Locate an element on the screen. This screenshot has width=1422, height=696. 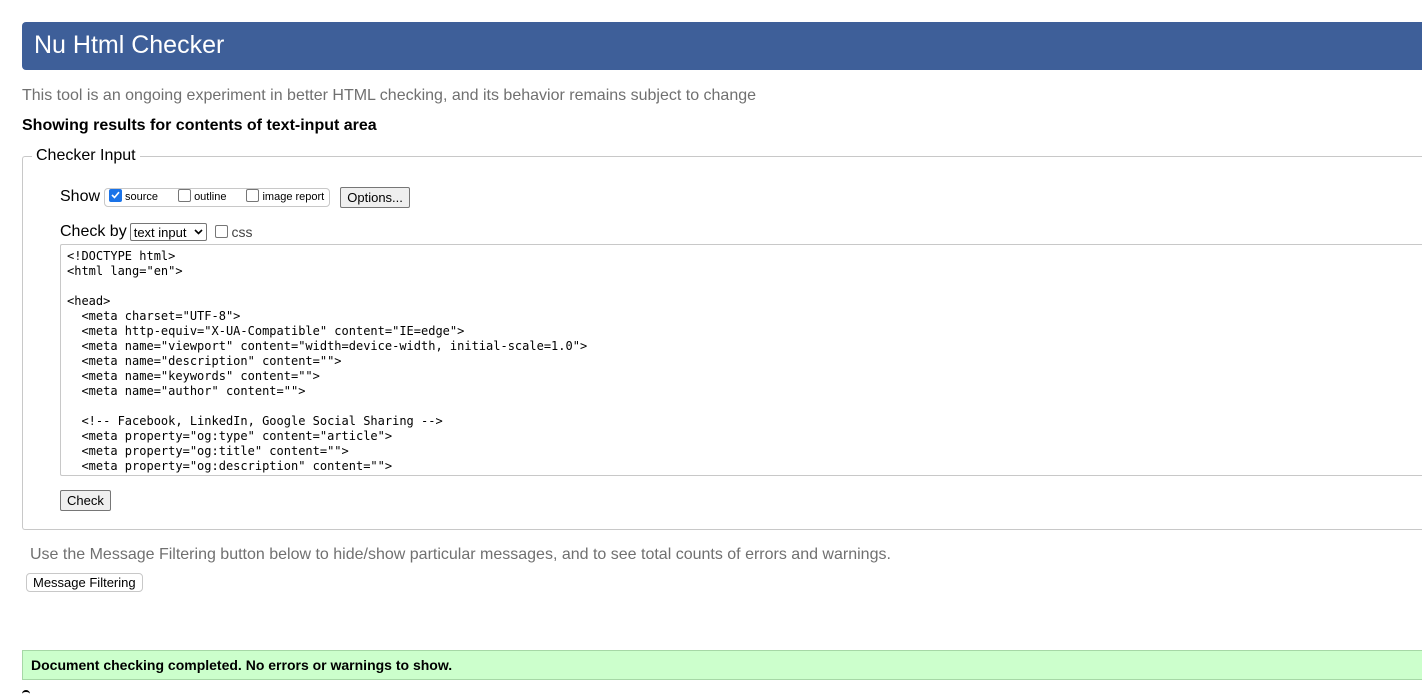
css-option-label: css is located at coordinates (242, 232).